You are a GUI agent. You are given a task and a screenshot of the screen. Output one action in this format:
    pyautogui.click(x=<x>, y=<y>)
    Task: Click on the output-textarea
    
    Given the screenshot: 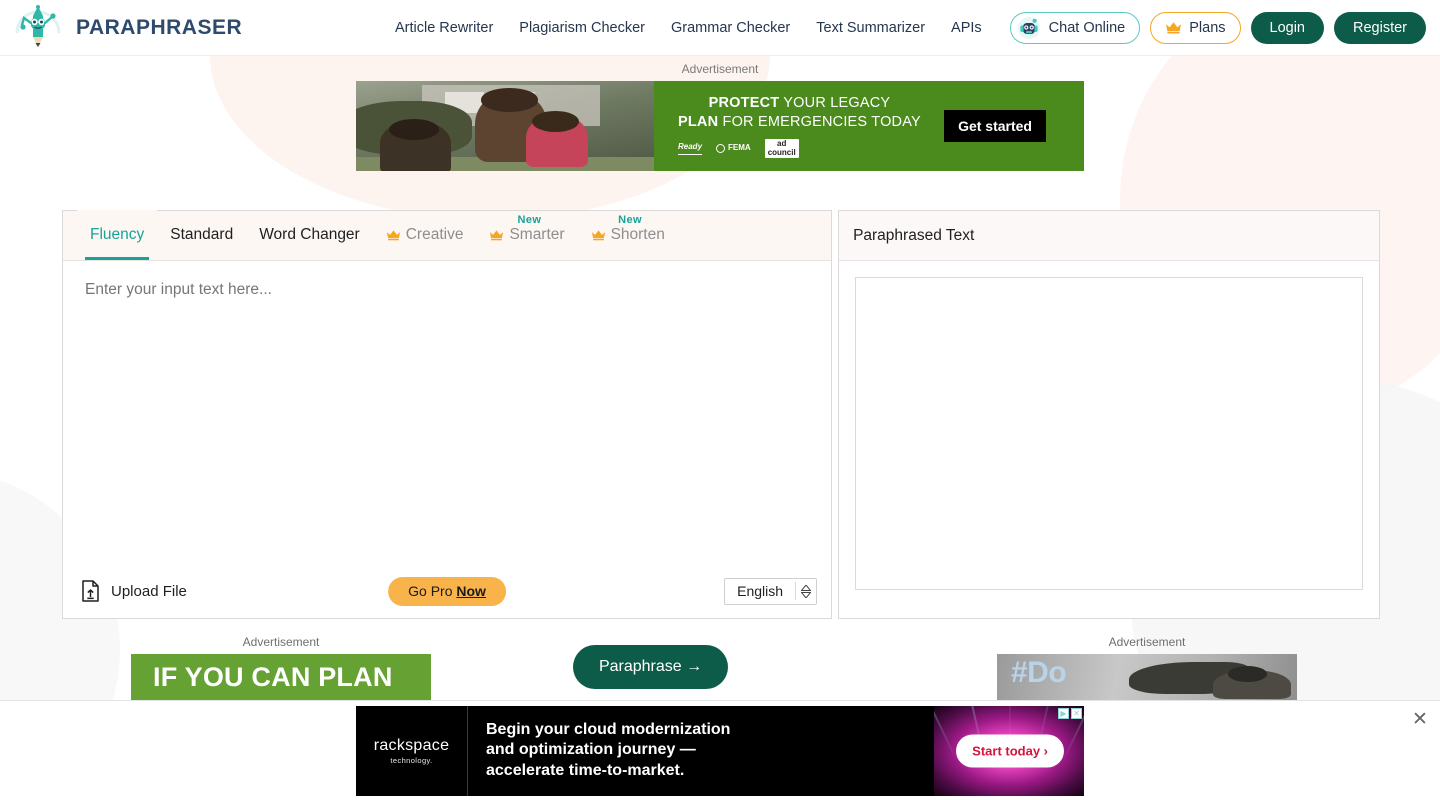 What is the action you would take?
    pyautogui.click(x=1109, y=433)
    